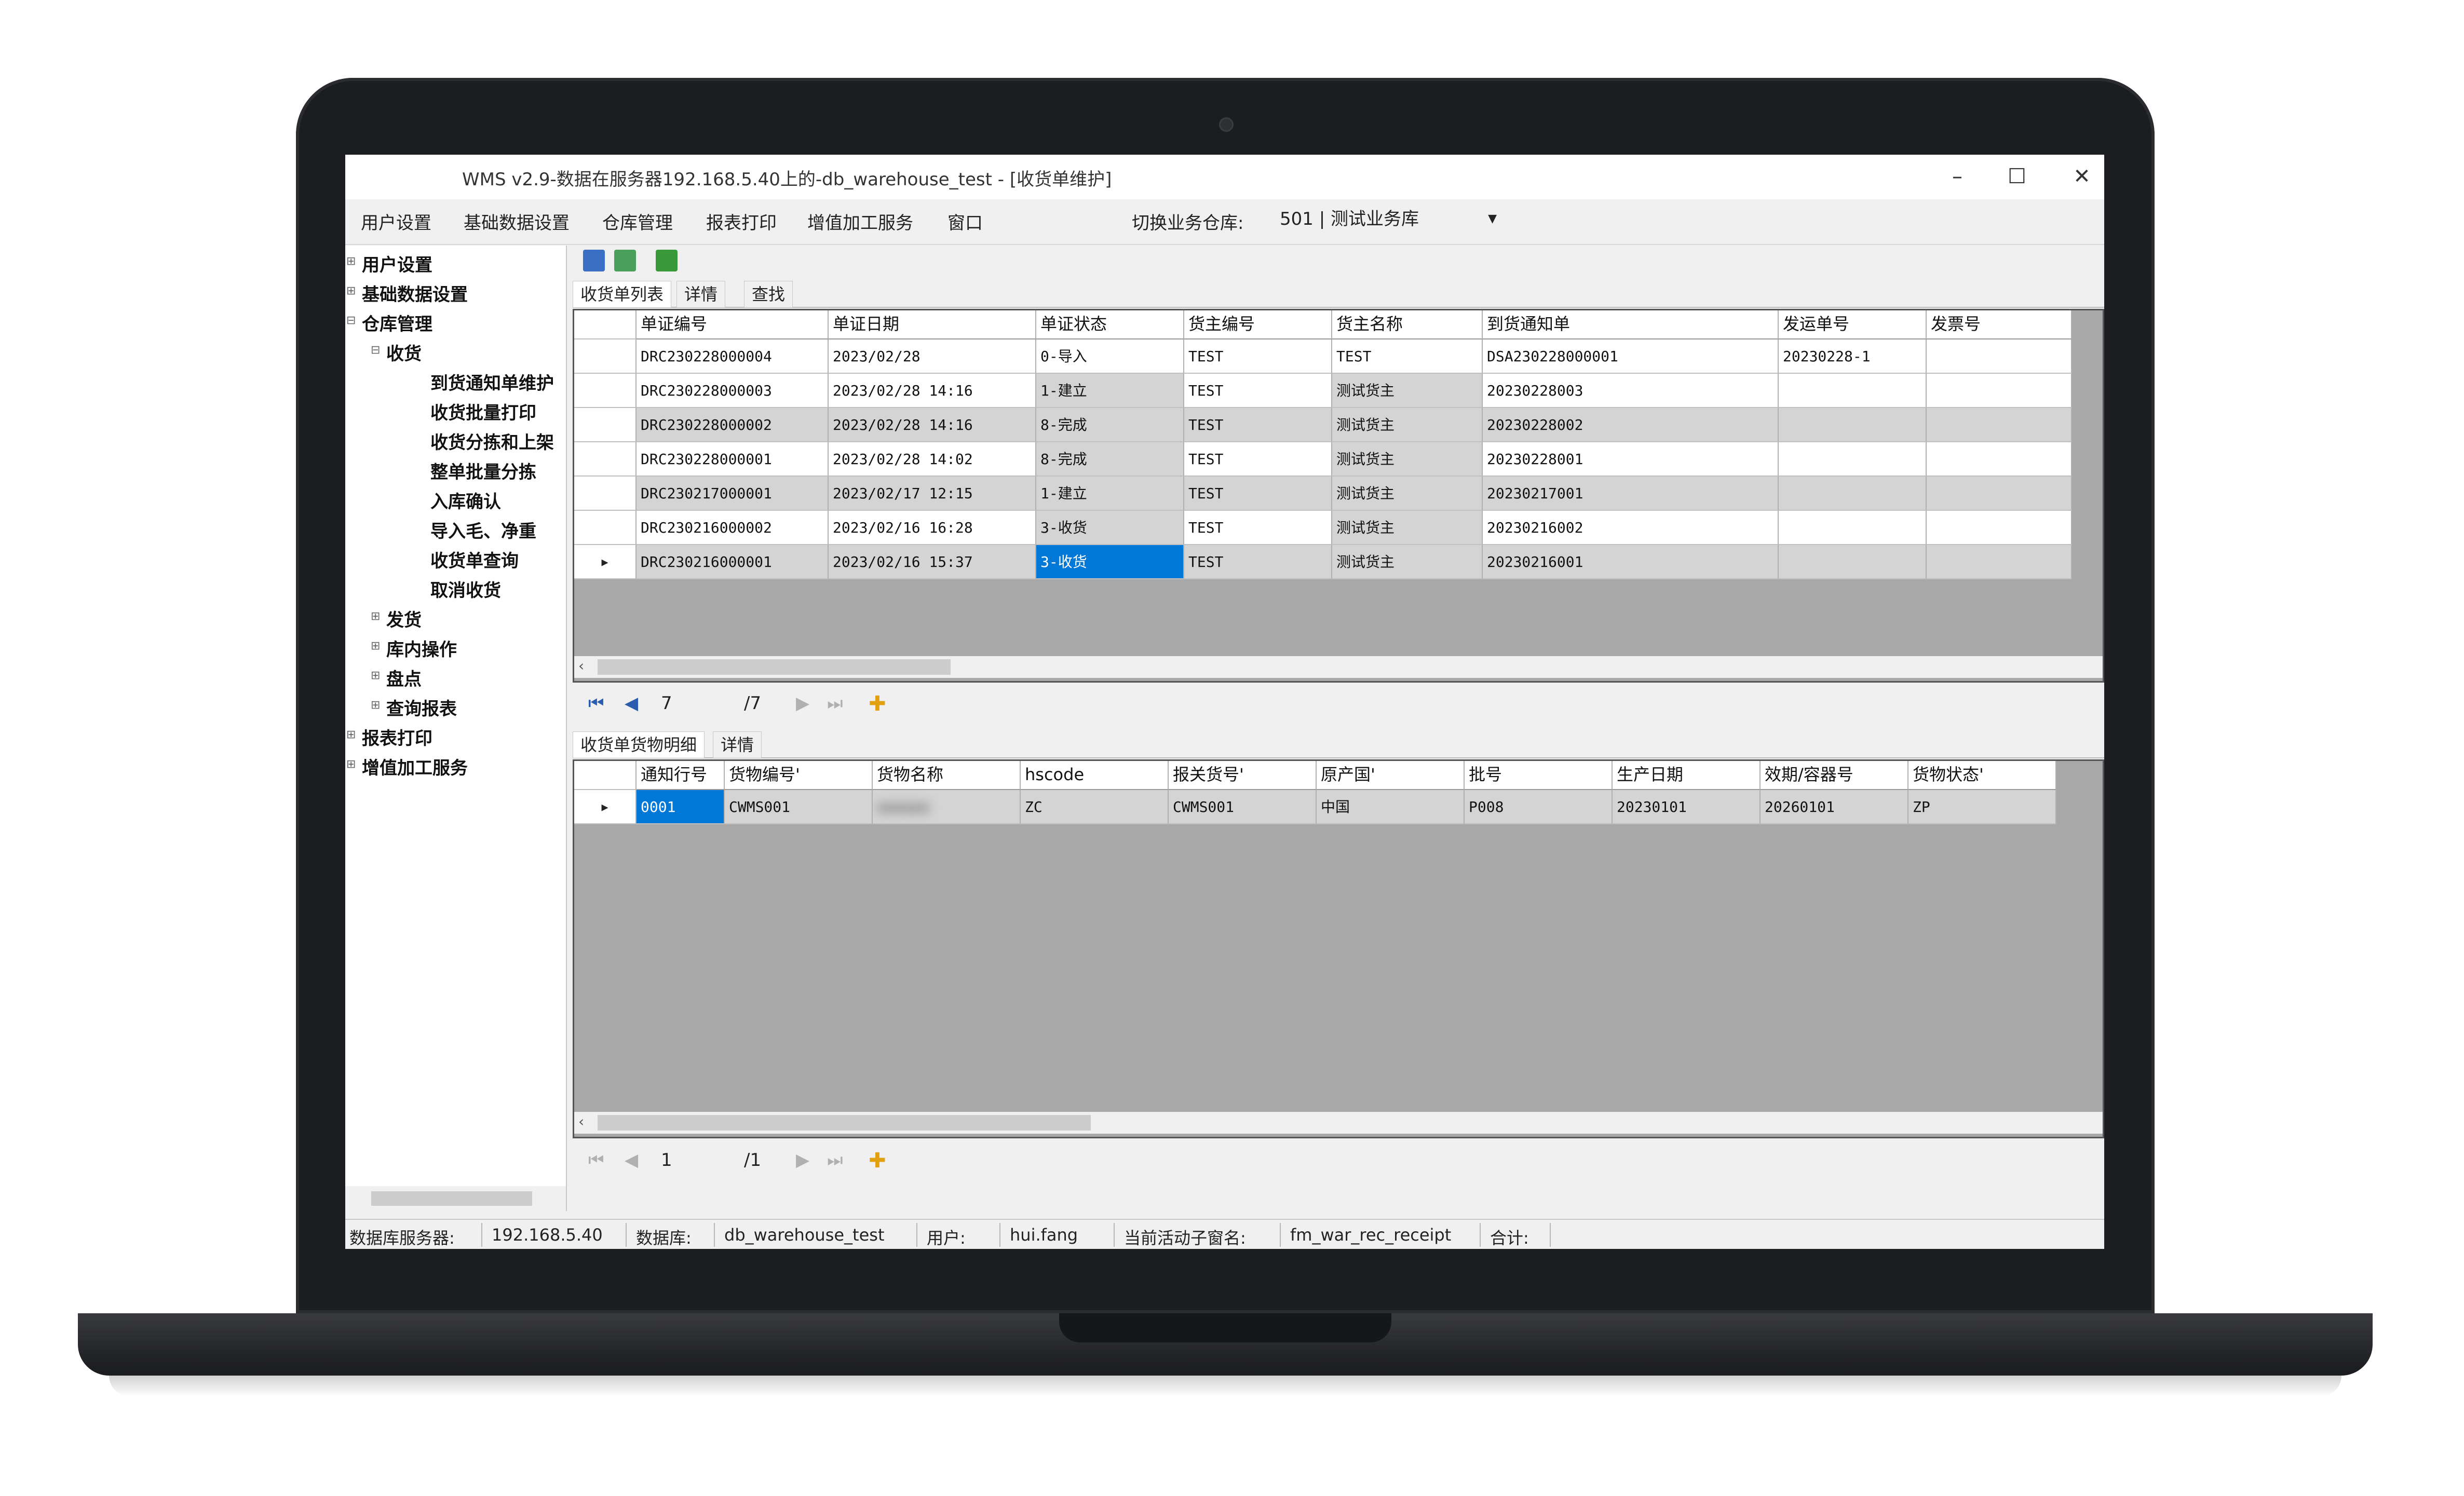  What do you see at coordinates (947, 775) in the screenshot?
I see `column-header: 货物名称` at bounding box center [947, 775].